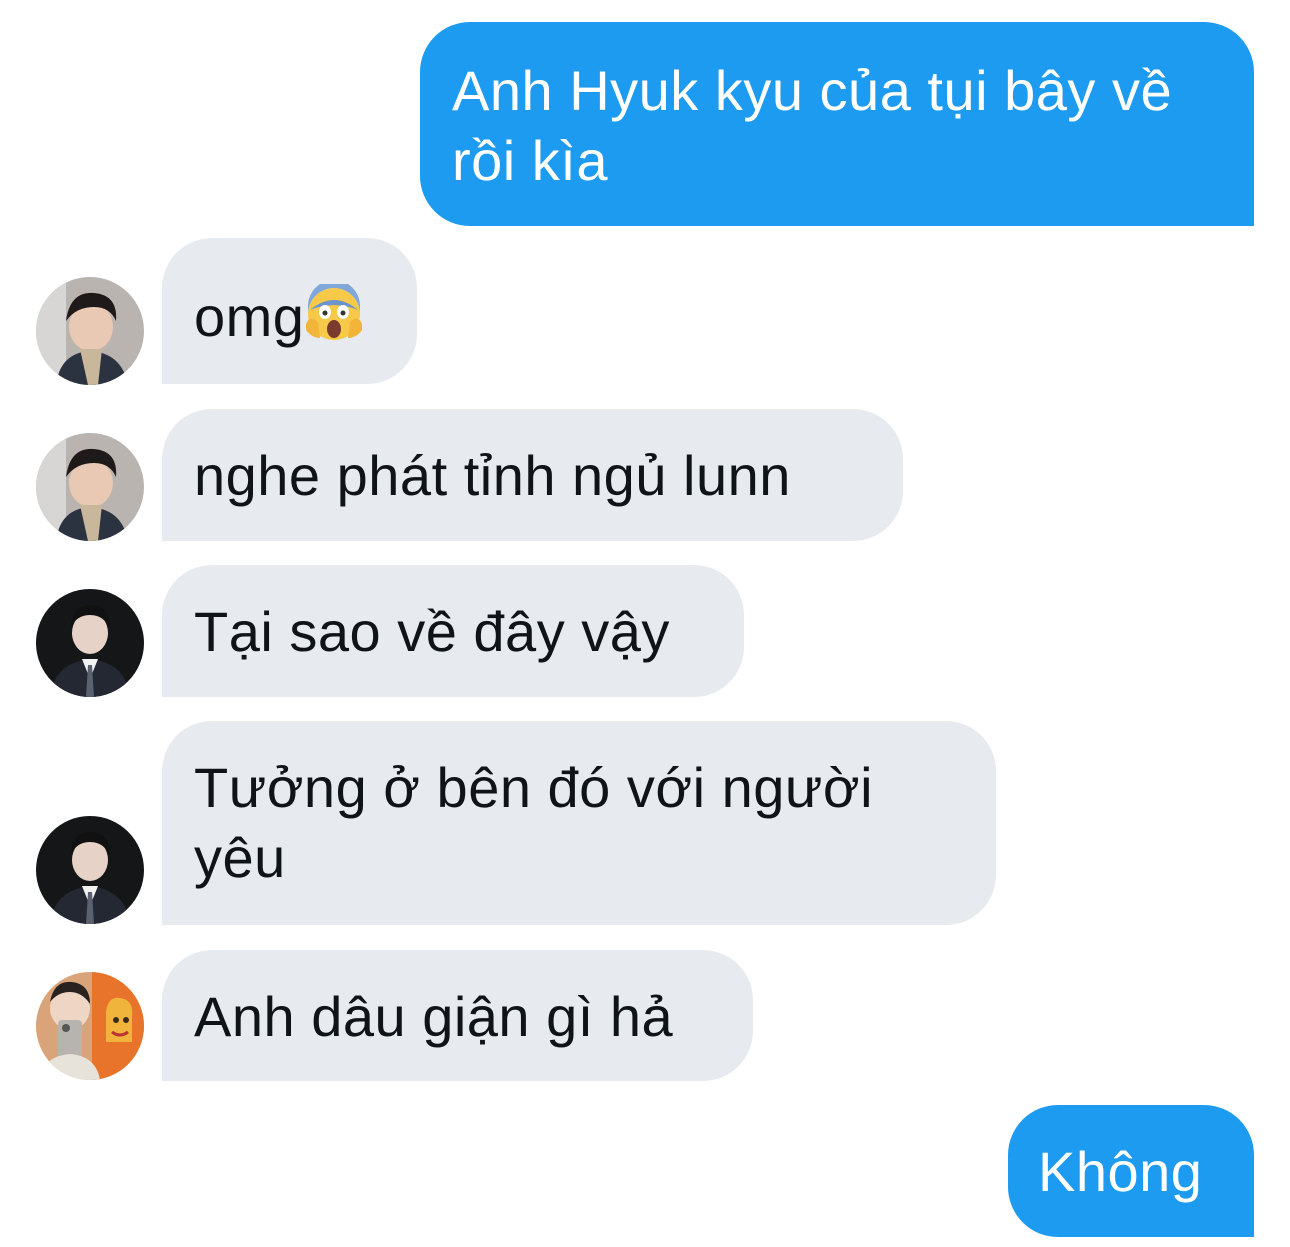 This screenshot has height=1247, width=1290. I want to click on message-bubble-received: Tại sao về đây vậy, so click(453, 631).